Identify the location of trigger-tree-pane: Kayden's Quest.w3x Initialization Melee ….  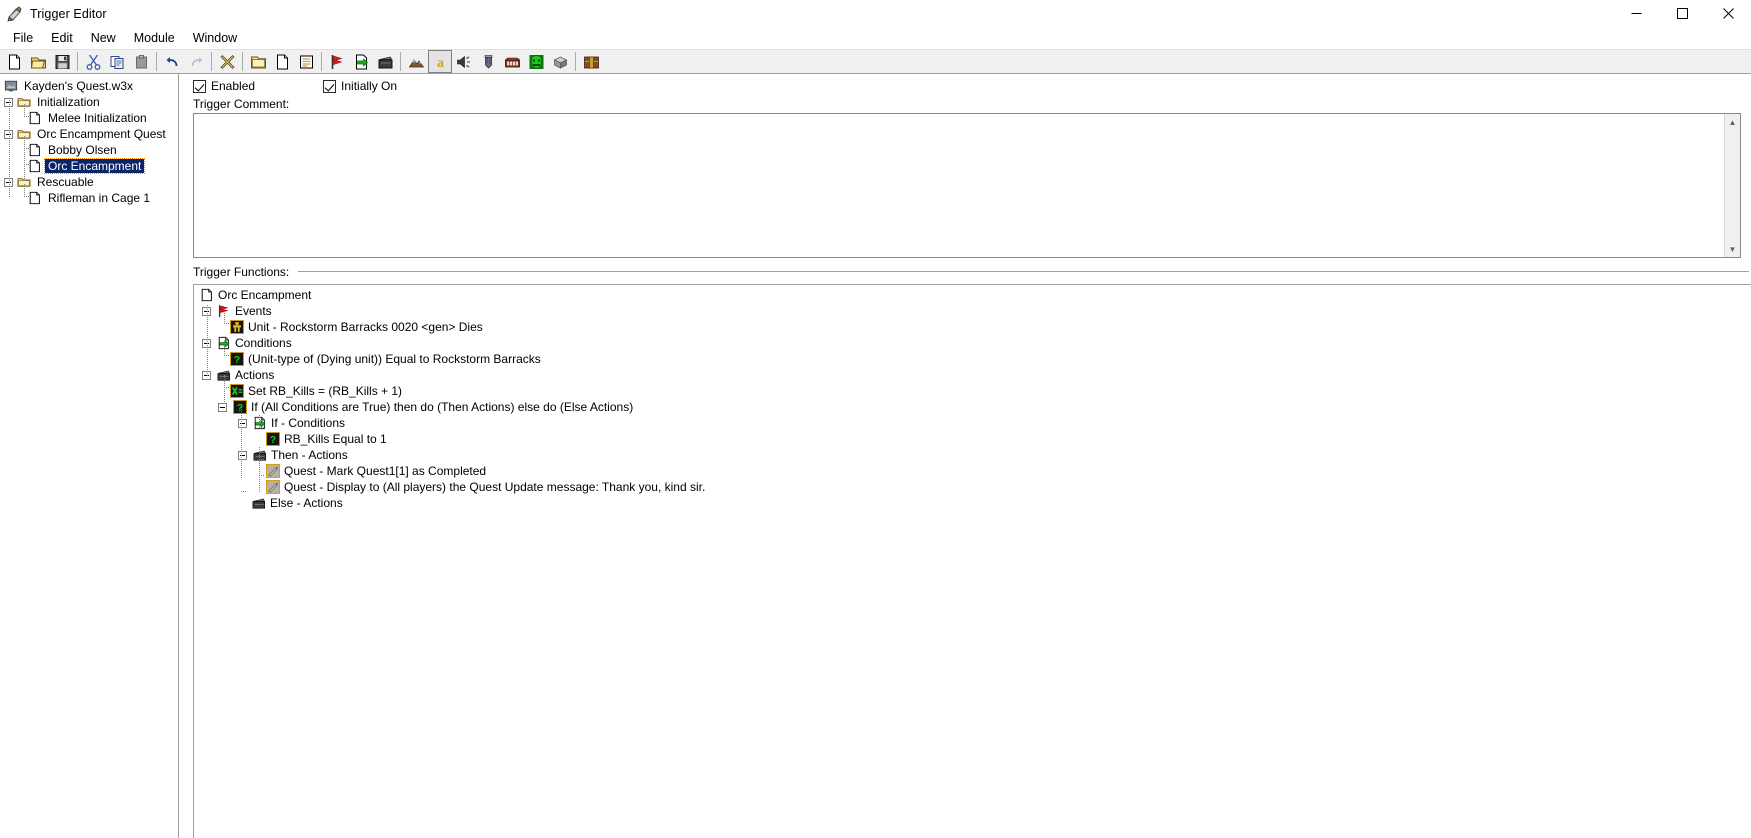
(89, 456).